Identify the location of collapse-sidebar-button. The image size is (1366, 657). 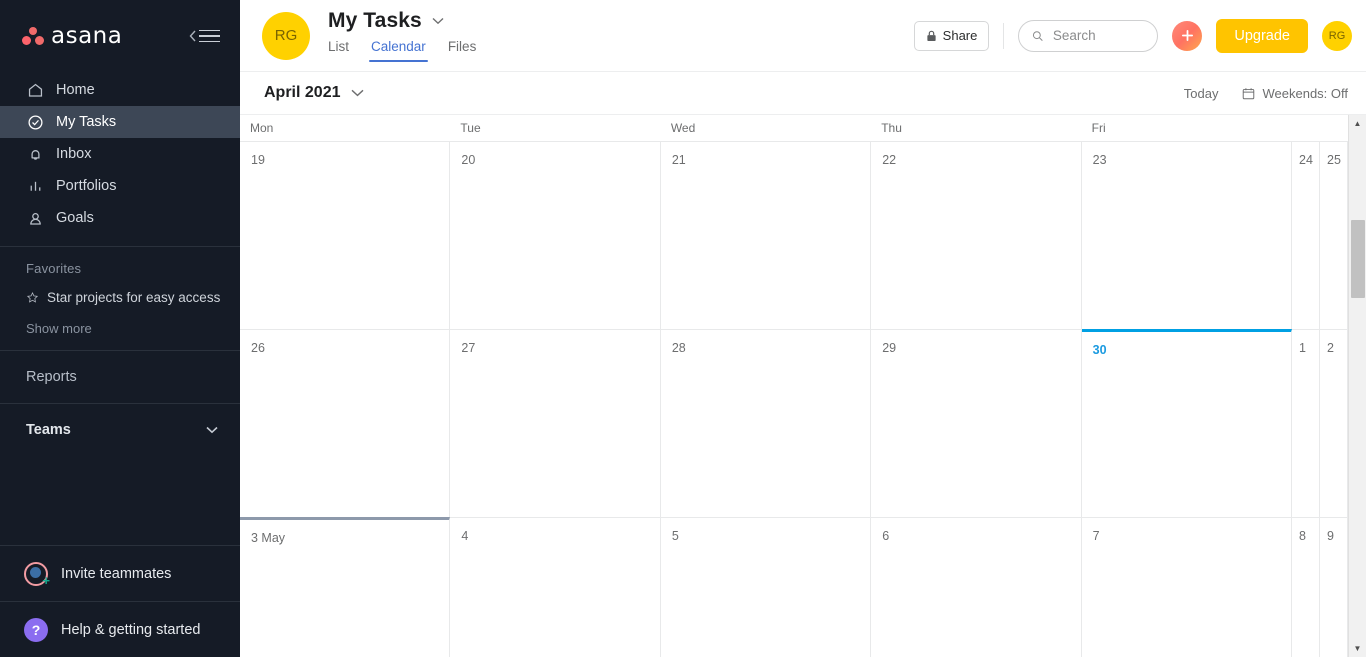
(204, 36).